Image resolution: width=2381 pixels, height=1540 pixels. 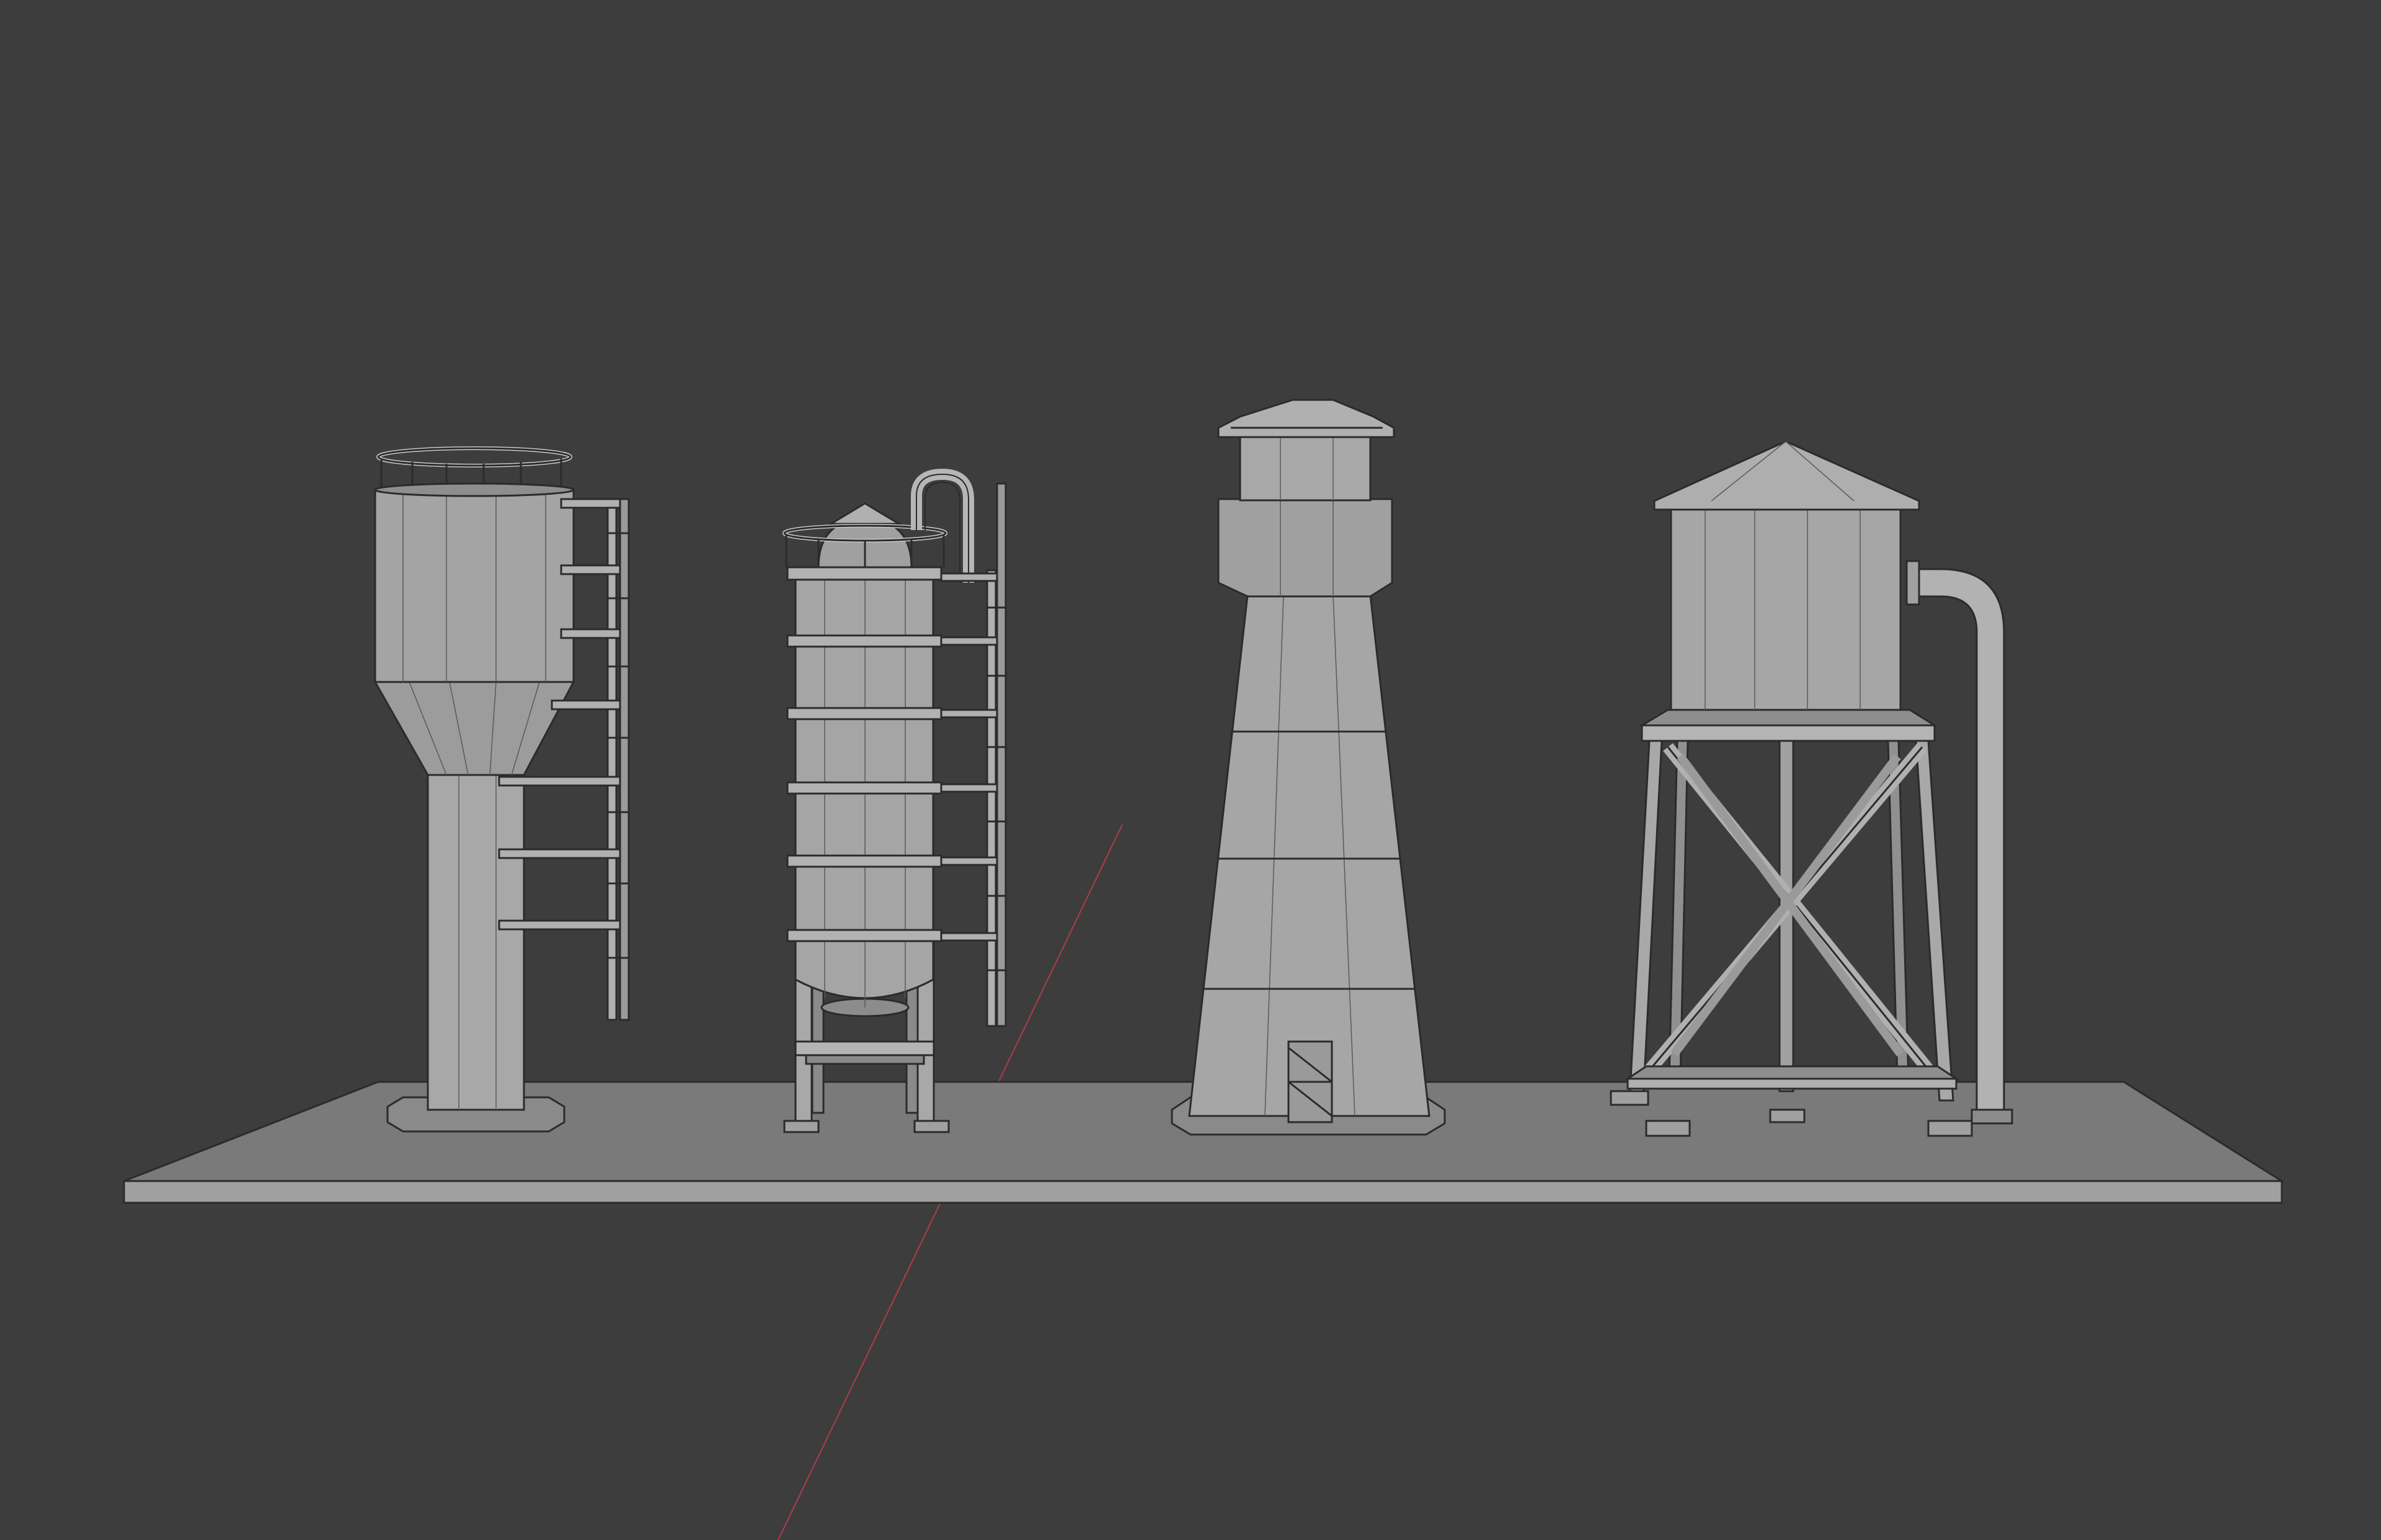 I want to click on cylindrical-silo-with-ladder, so click(x=895, y=800).